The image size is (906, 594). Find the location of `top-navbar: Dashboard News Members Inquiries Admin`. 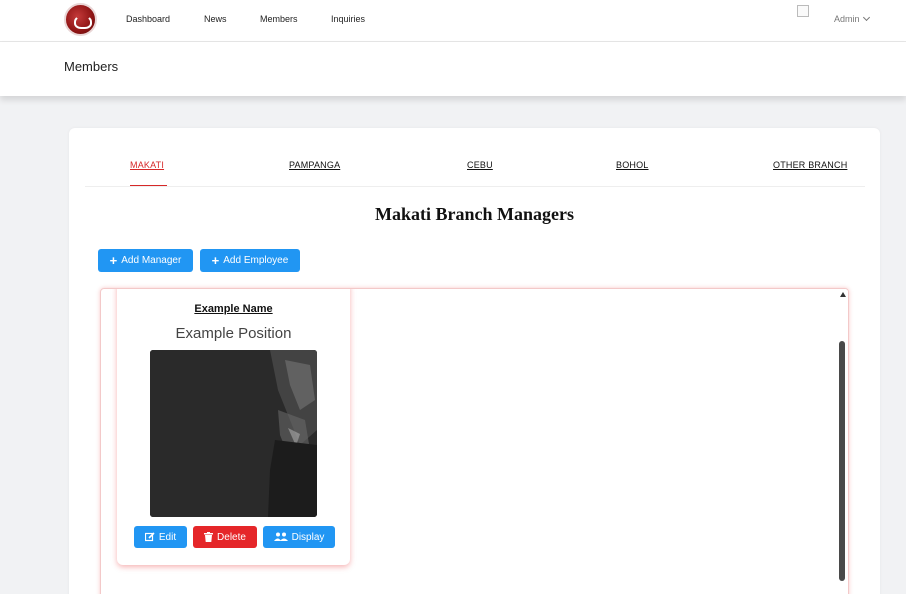

top-navbar: Dashboard News Members Inquiries Admin is located at coordinates (453, 21).